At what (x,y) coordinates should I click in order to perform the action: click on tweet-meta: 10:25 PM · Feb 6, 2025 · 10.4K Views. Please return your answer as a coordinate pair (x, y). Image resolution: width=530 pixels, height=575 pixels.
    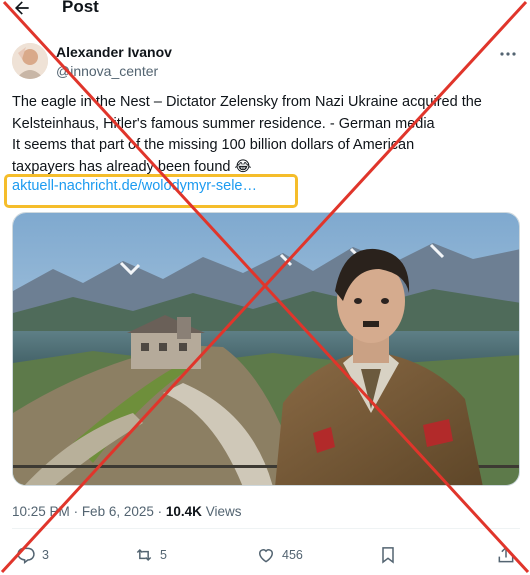
    Looking at the image, I should click on (126, 511).